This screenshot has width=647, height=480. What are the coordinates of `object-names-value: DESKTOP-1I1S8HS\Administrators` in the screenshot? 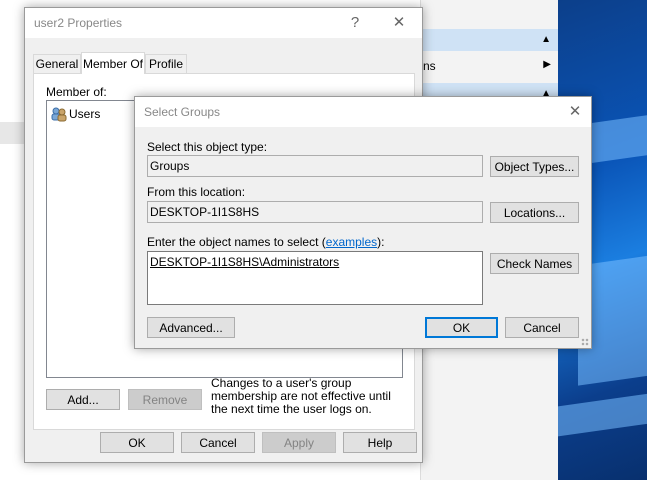 It's located at (245, 262).